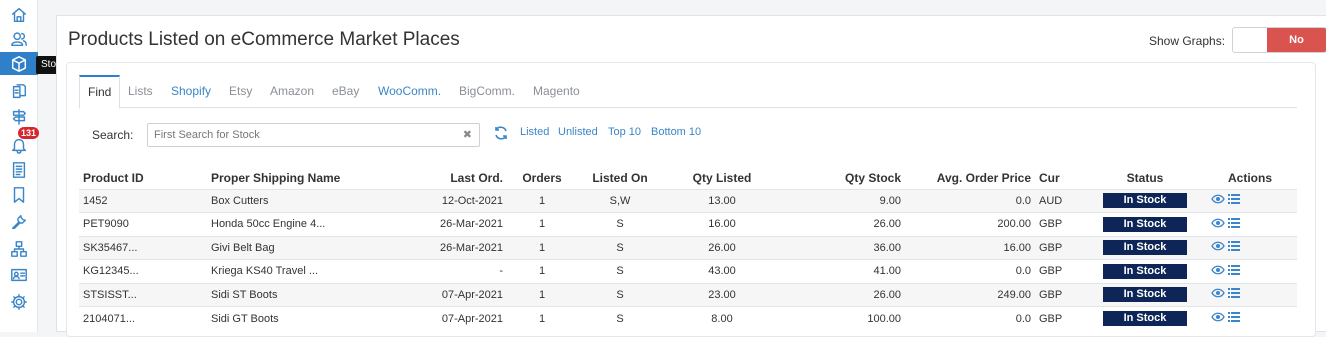  I want to click on stock-box-icon, so click(19, 63).